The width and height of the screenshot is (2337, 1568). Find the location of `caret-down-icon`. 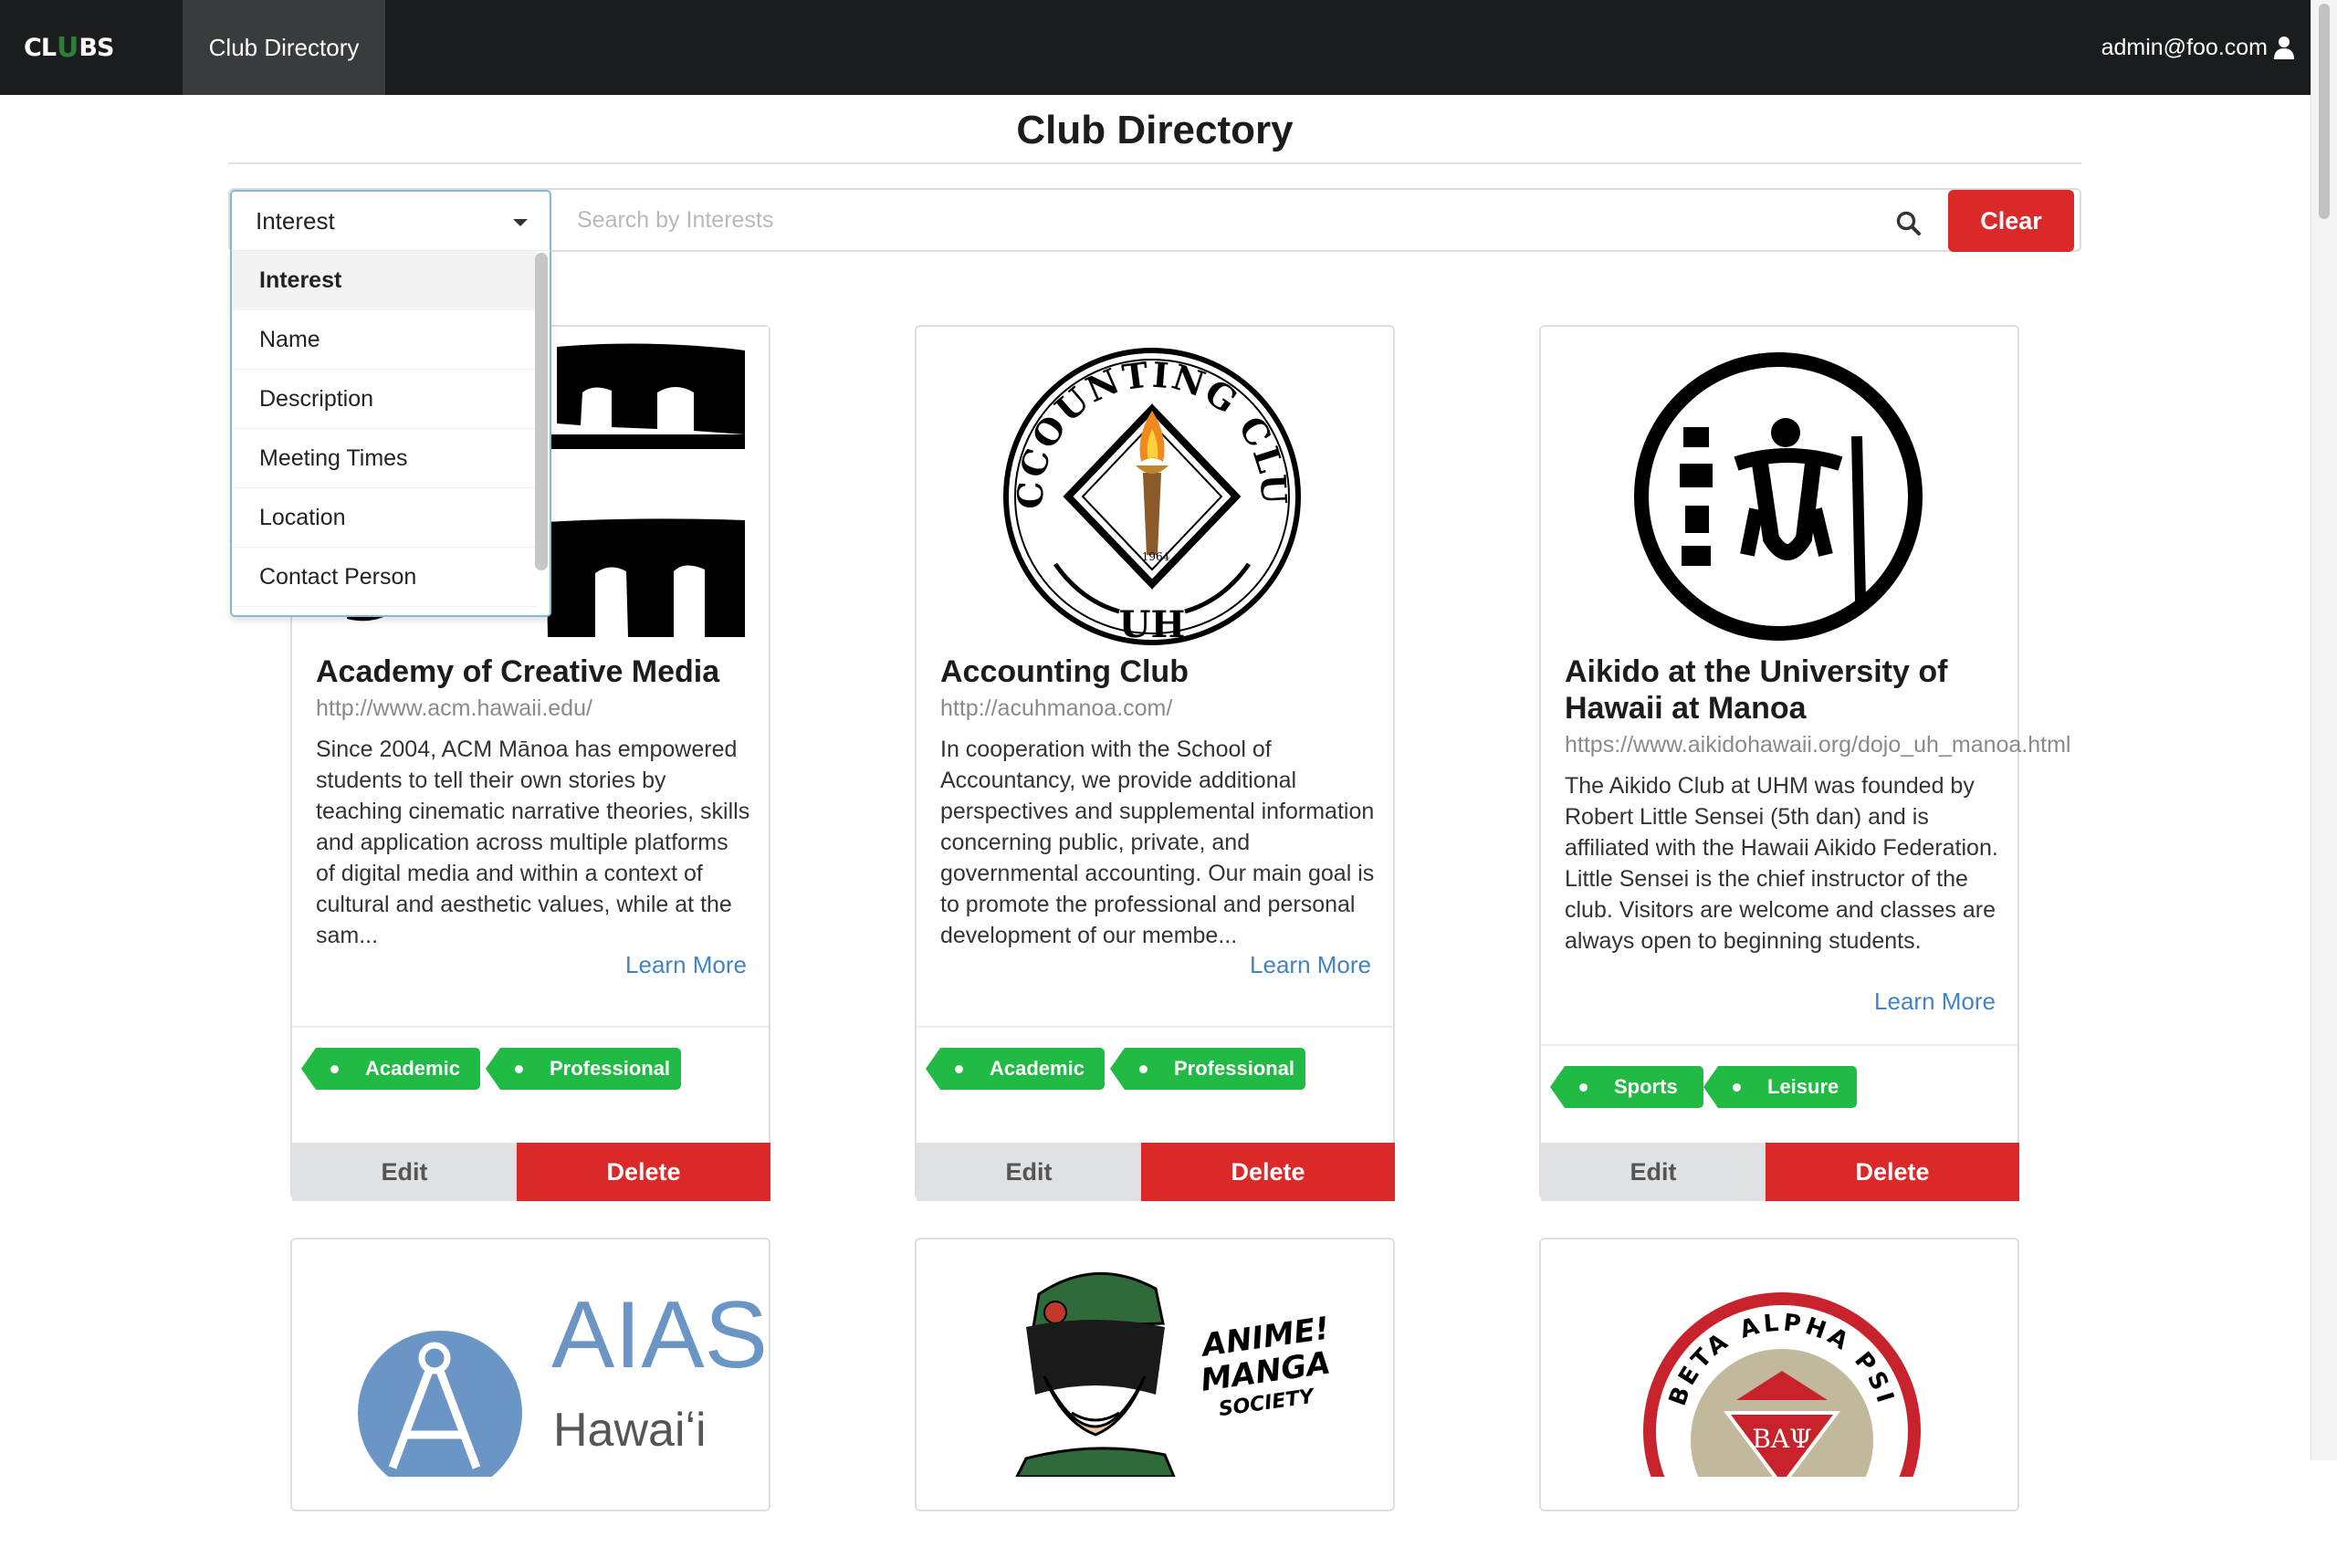

caret-down-icon is located at coordinates (520, 223).